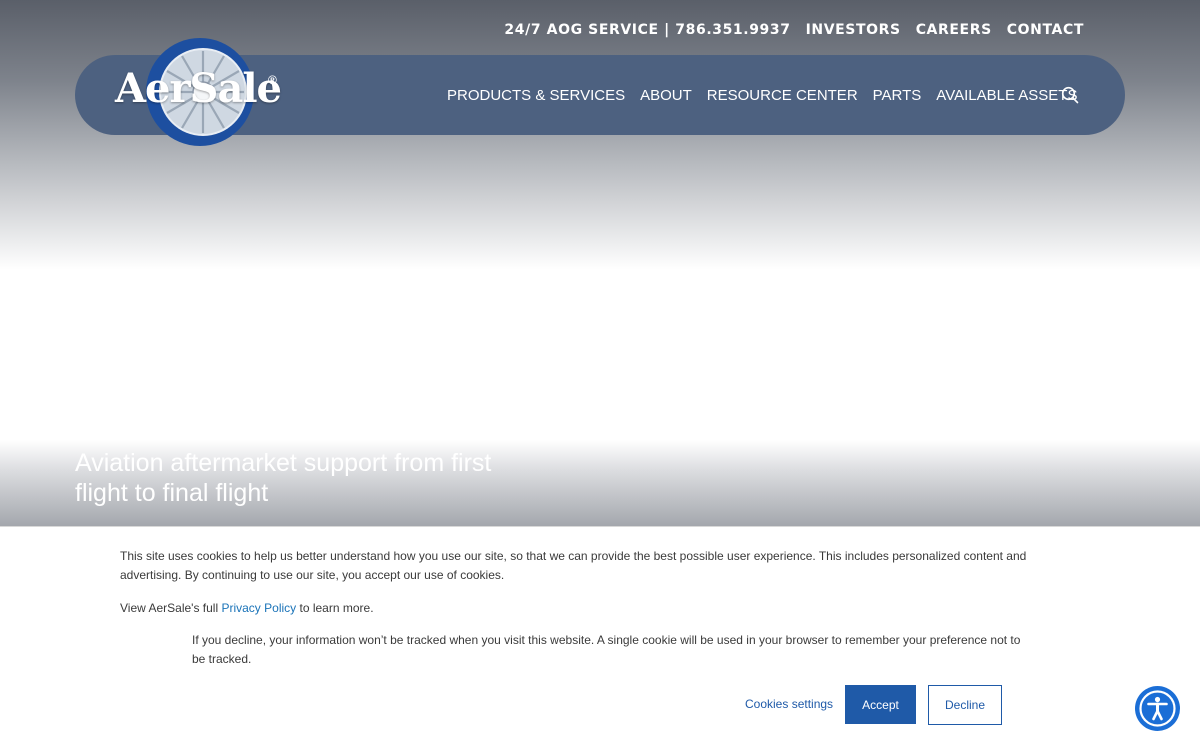  What do you see at coordinates (1006, 95) in the screenshot?
I see `nav-available-assets: AVAILABLE ASSETS` at bounding box center [1006, 95].